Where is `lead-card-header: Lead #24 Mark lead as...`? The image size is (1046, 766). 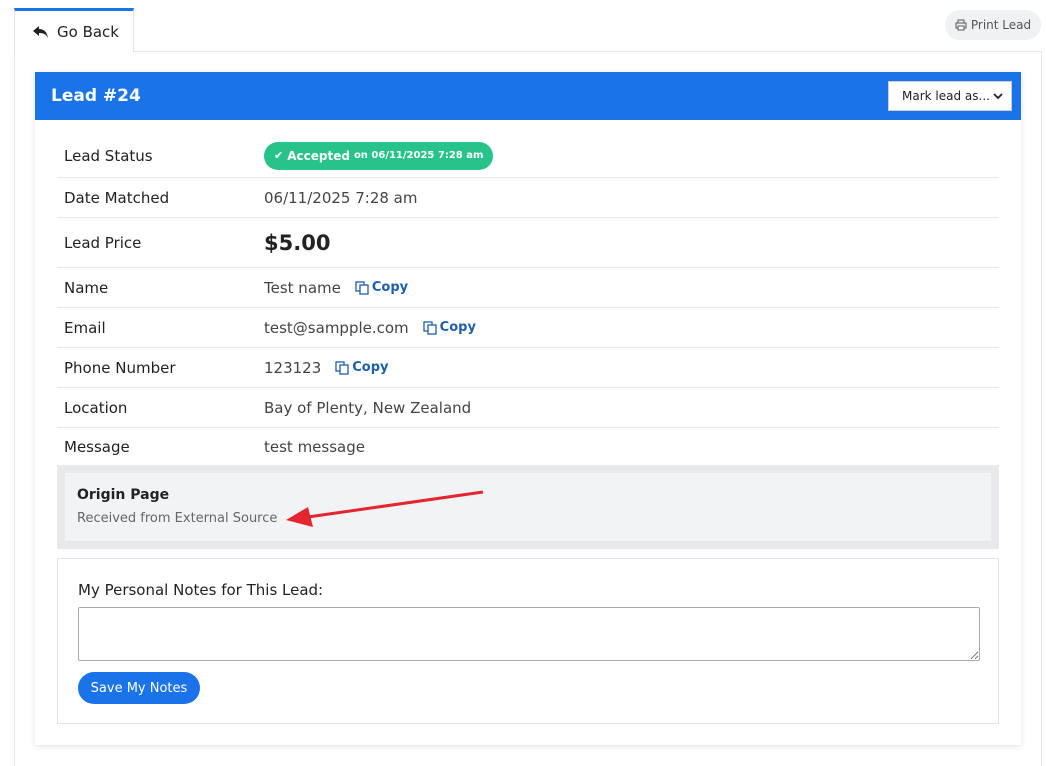 lead-card-header: Lead #24 Mark lead as... is located at coordinates (528, 96).